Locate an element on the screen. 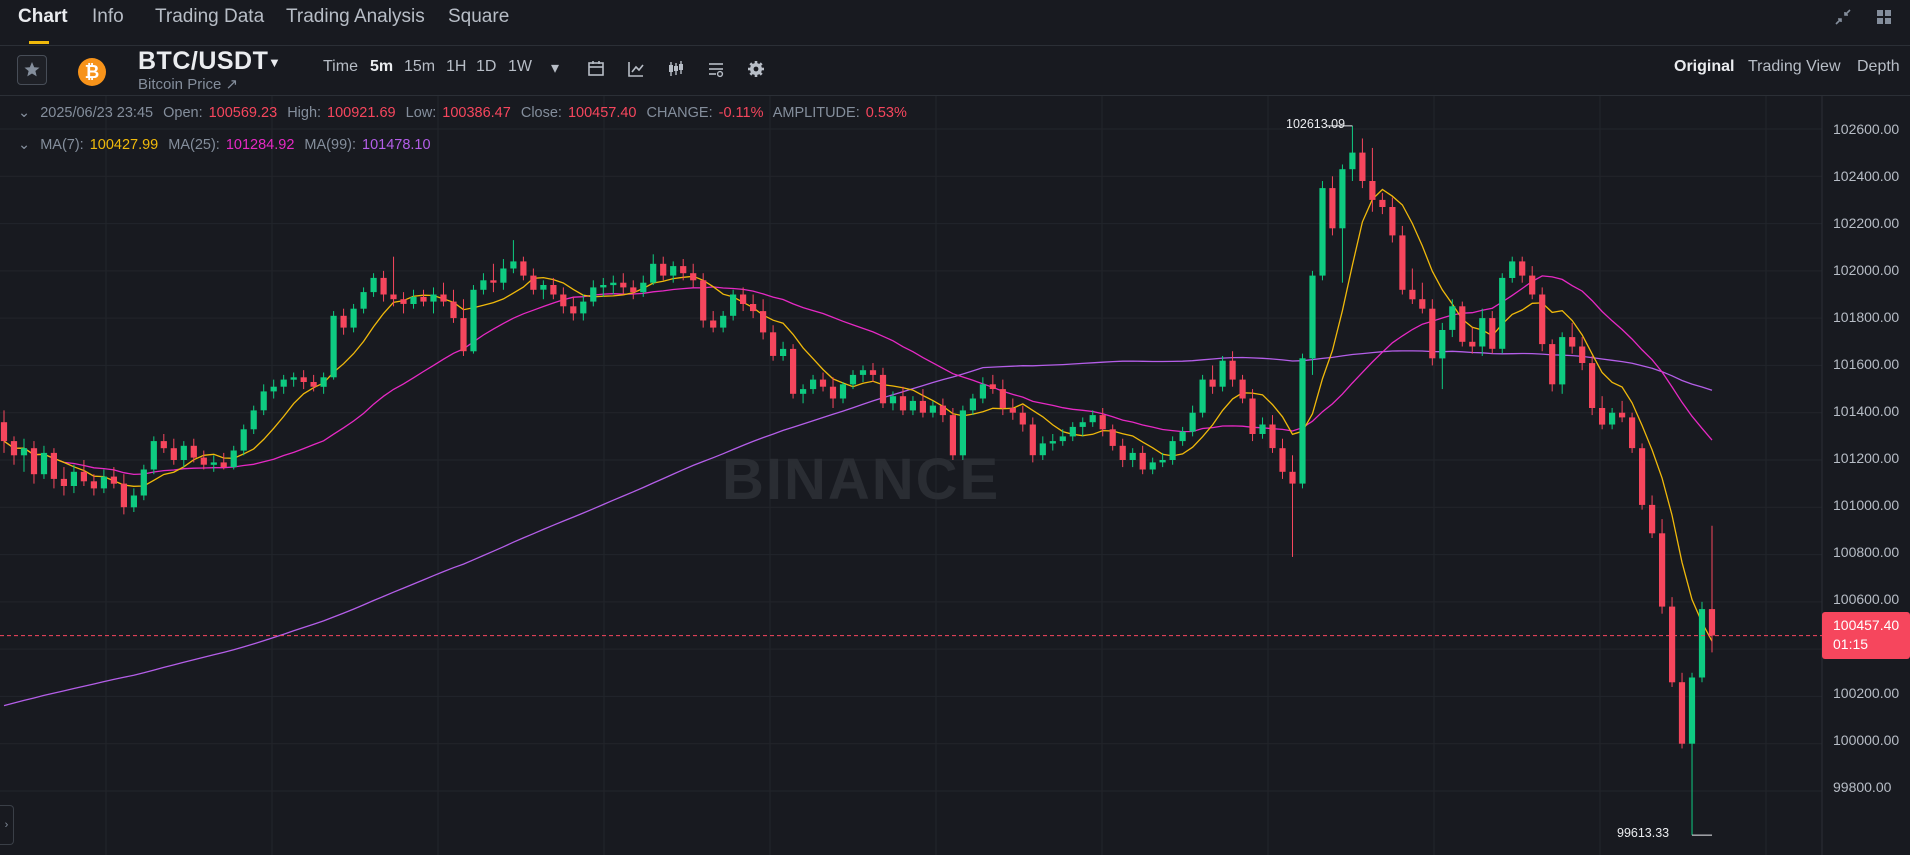  gear-icon is located at coordinates (756, 69).